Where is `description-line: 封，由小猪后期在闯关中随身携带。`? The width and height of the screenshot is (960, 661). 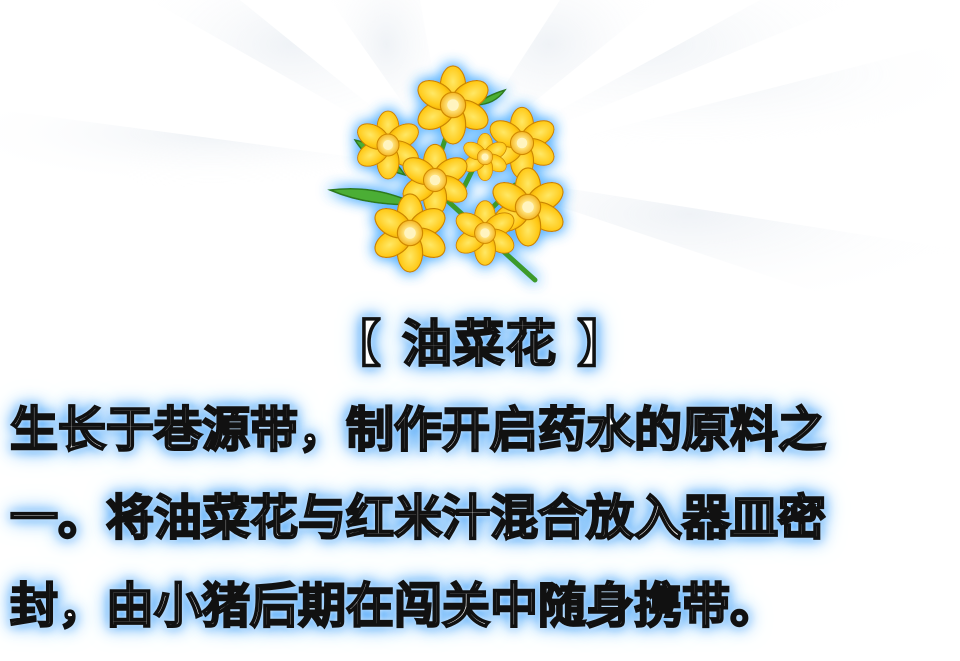 description-line: 封，由小猪后期在闯关中随身携带。 is located at coordinates (394, 606).